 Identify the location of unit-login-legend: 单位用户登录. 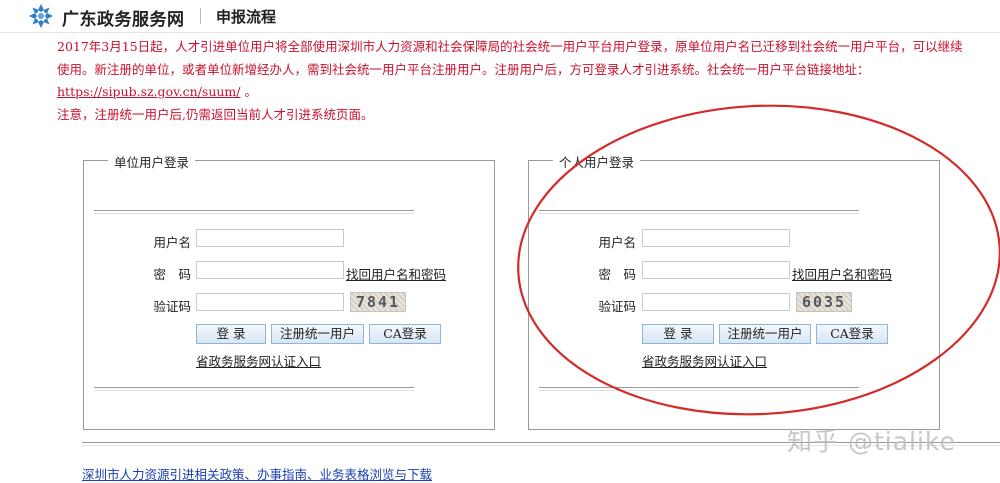
(152, 161).